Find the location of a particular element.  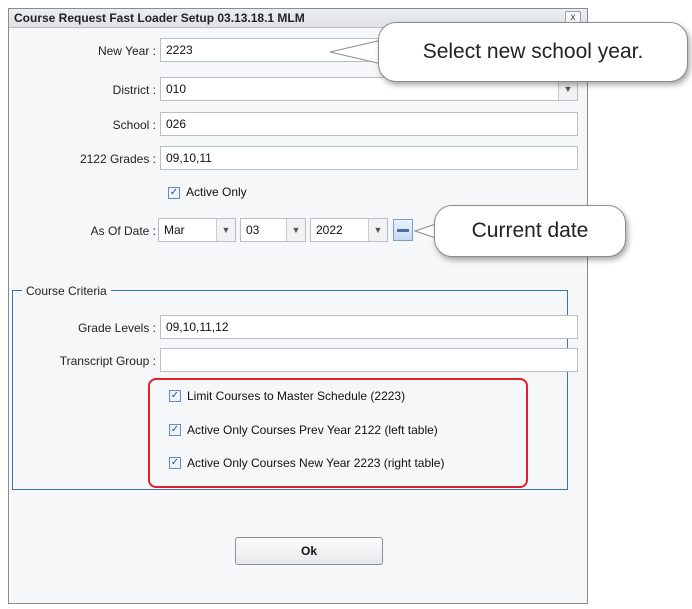

grade-levels-label: Grade Levels : is located at coordinates (116, 328).